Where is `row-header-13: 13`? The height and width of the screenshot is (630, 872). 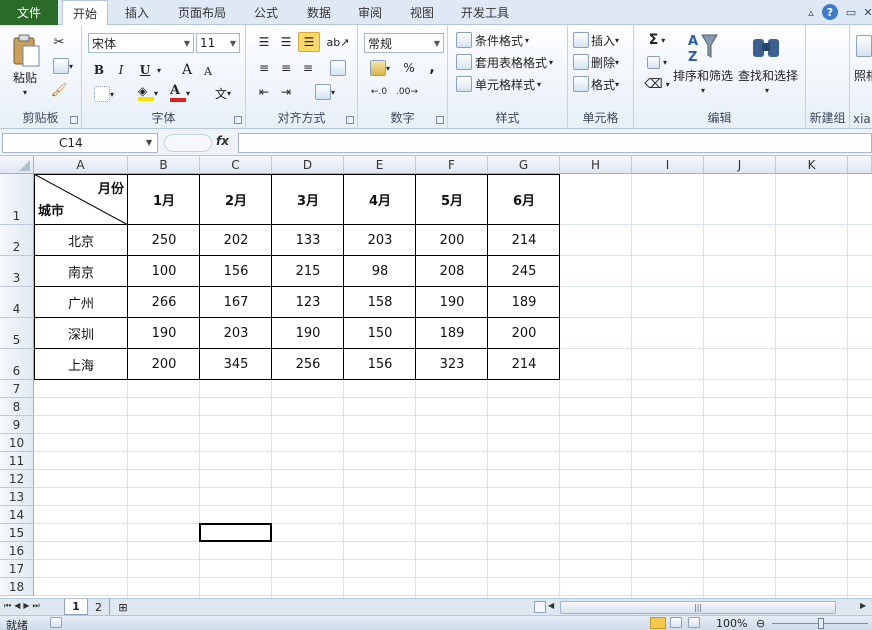
row-header-13: 13 is located at coordinates (17, 497).